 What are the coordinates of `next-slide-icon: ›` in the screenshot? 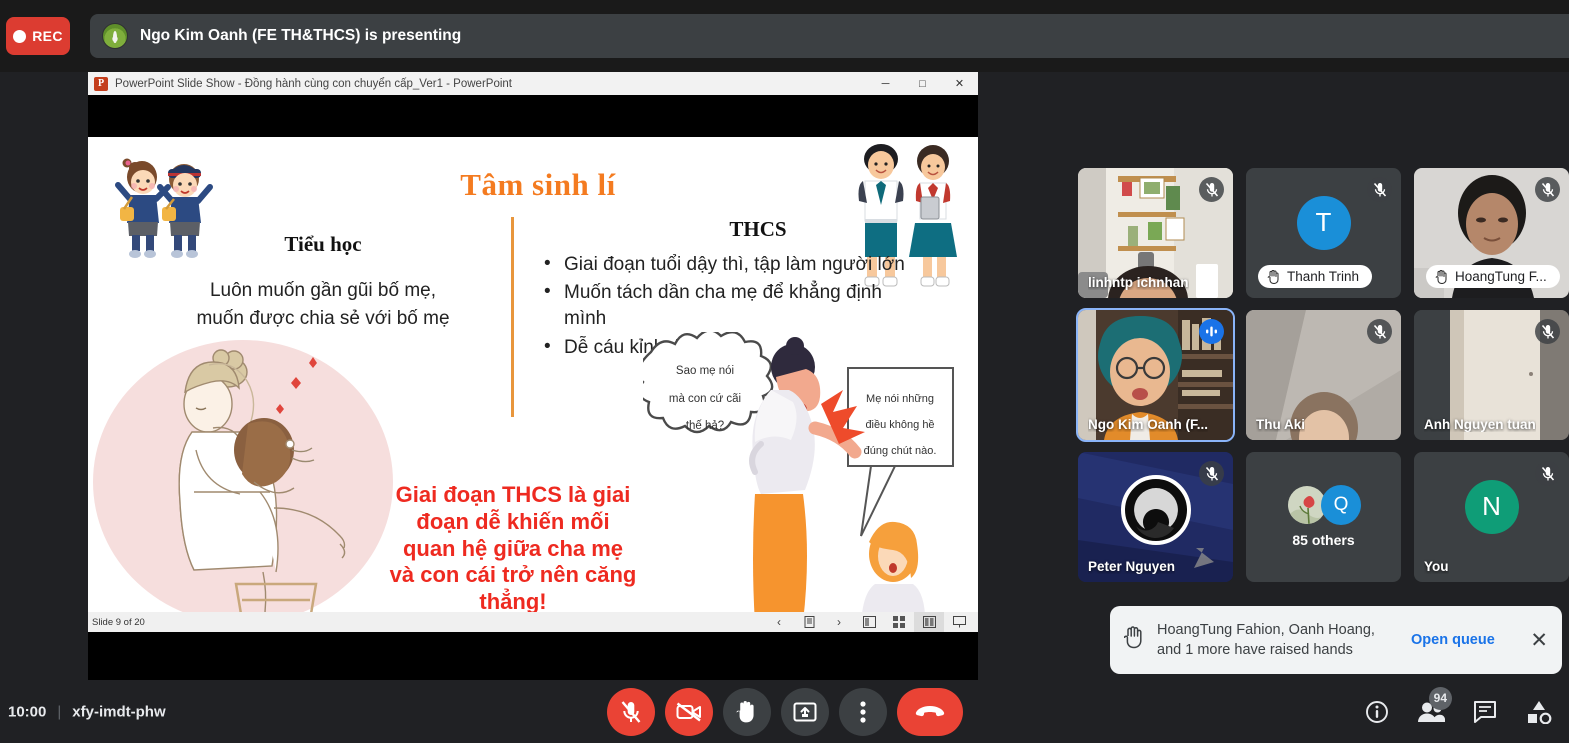 It's located at (839, 622).